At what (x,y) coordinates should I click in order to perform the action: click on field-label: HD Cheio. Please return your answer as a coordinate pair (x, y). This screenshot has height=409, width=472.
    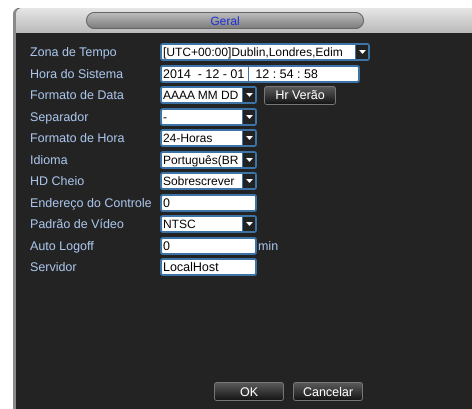
    Looking at the image, I should click on (58, 181).